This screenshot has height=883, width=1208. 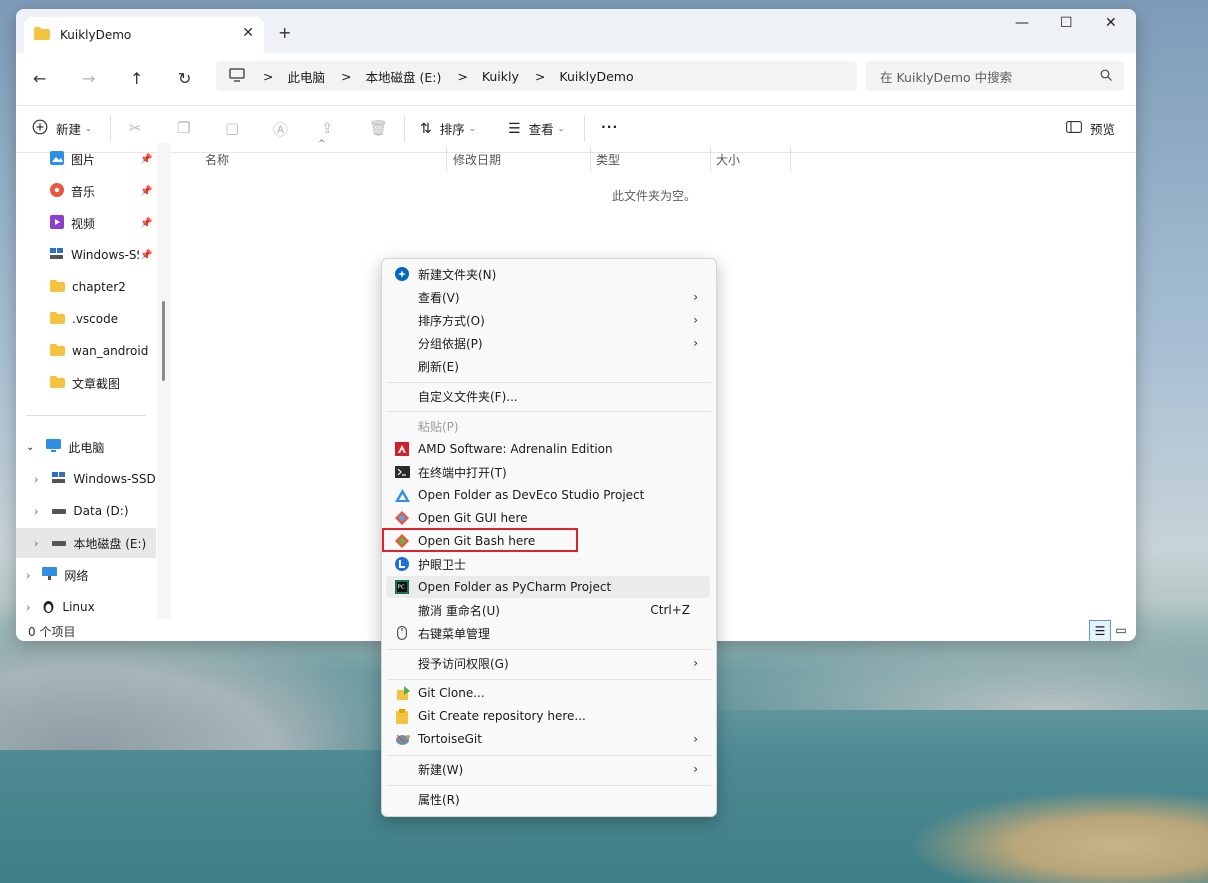 What do you see at coordinates (183, 128) in the screenshot?
I see `copy-icon: ❐` at bounding box center [183, 128].